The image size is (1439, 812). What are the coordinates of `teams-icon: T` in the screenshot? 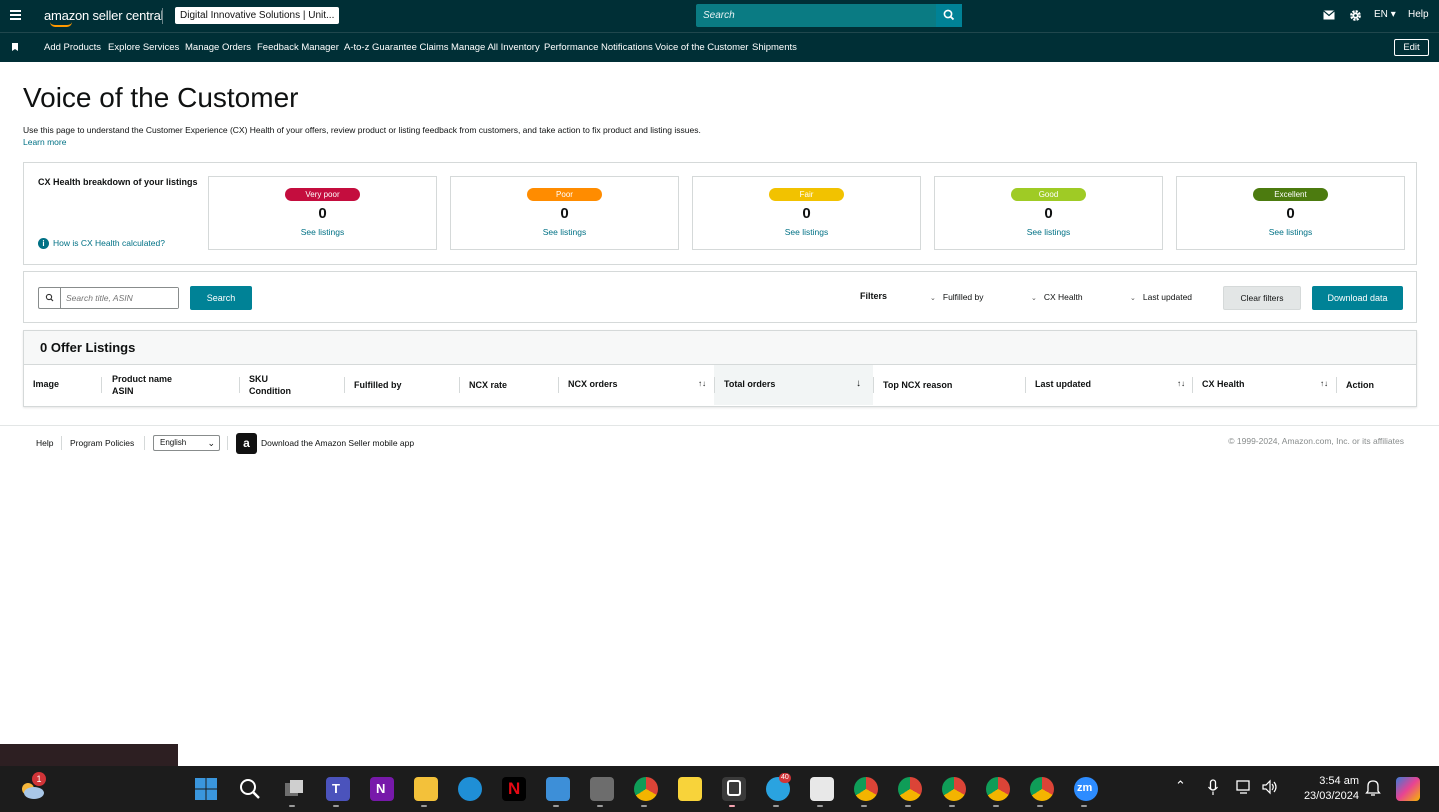 It's located at (338, 789).